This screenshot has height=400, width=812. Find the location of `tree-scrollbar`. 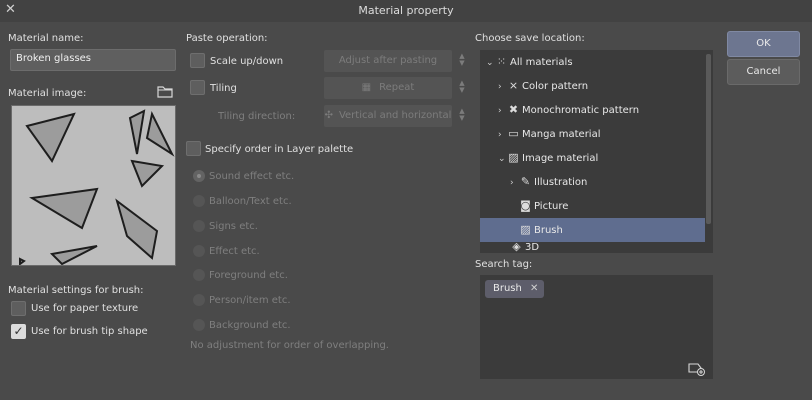

tree-scrollbar is located at coordinates (708, 139).